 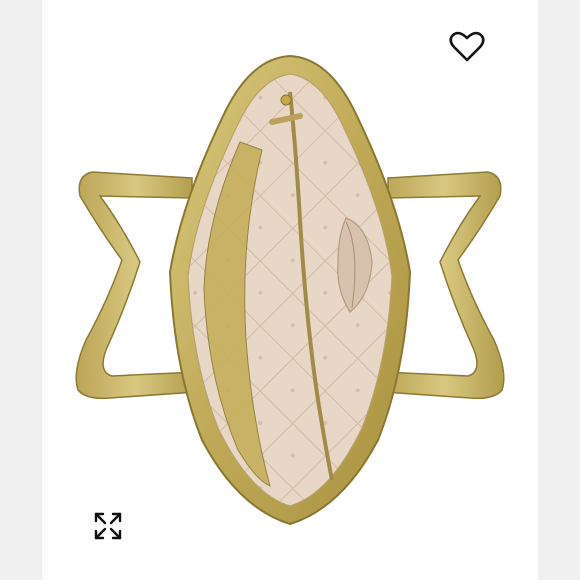 I want to click on heart-outline-icon, so click(x=467, y=46).